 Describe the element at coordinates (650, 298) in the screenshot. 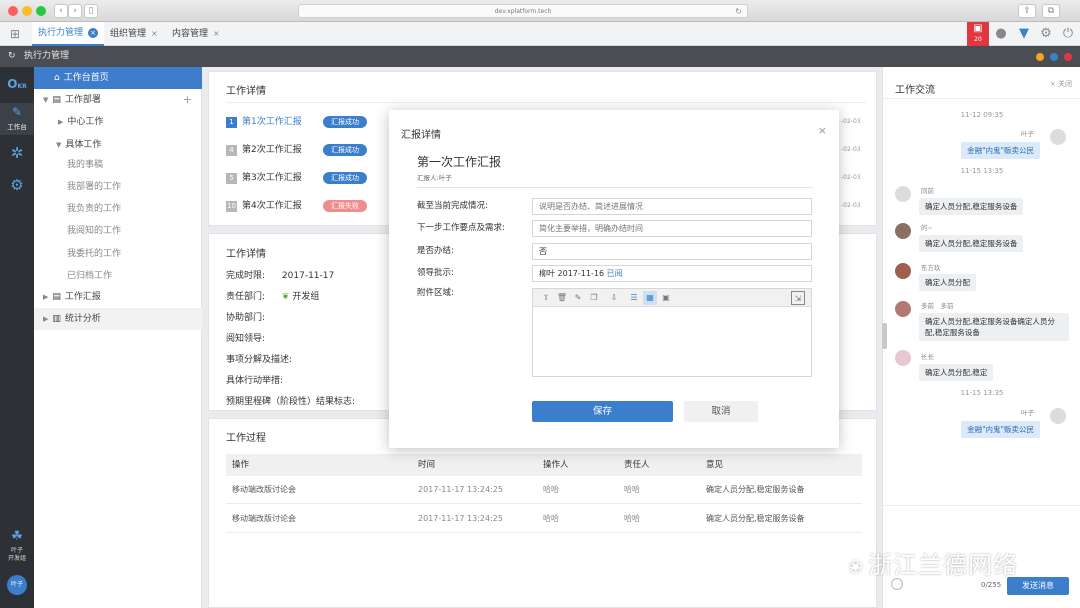

I see `grid-view-icon: ▦` at that location.